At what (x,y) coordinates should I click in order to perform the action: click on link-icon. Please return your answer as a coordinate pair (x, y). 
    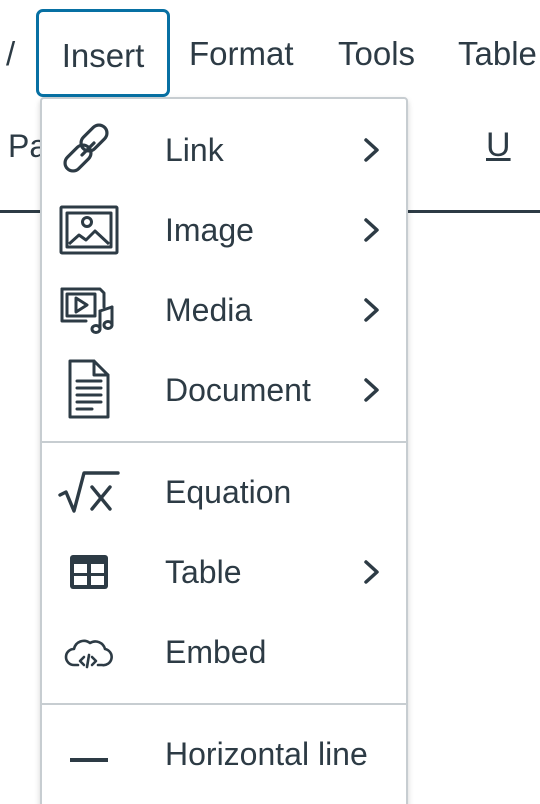
    Looking at the image, I should click on (88, 149).